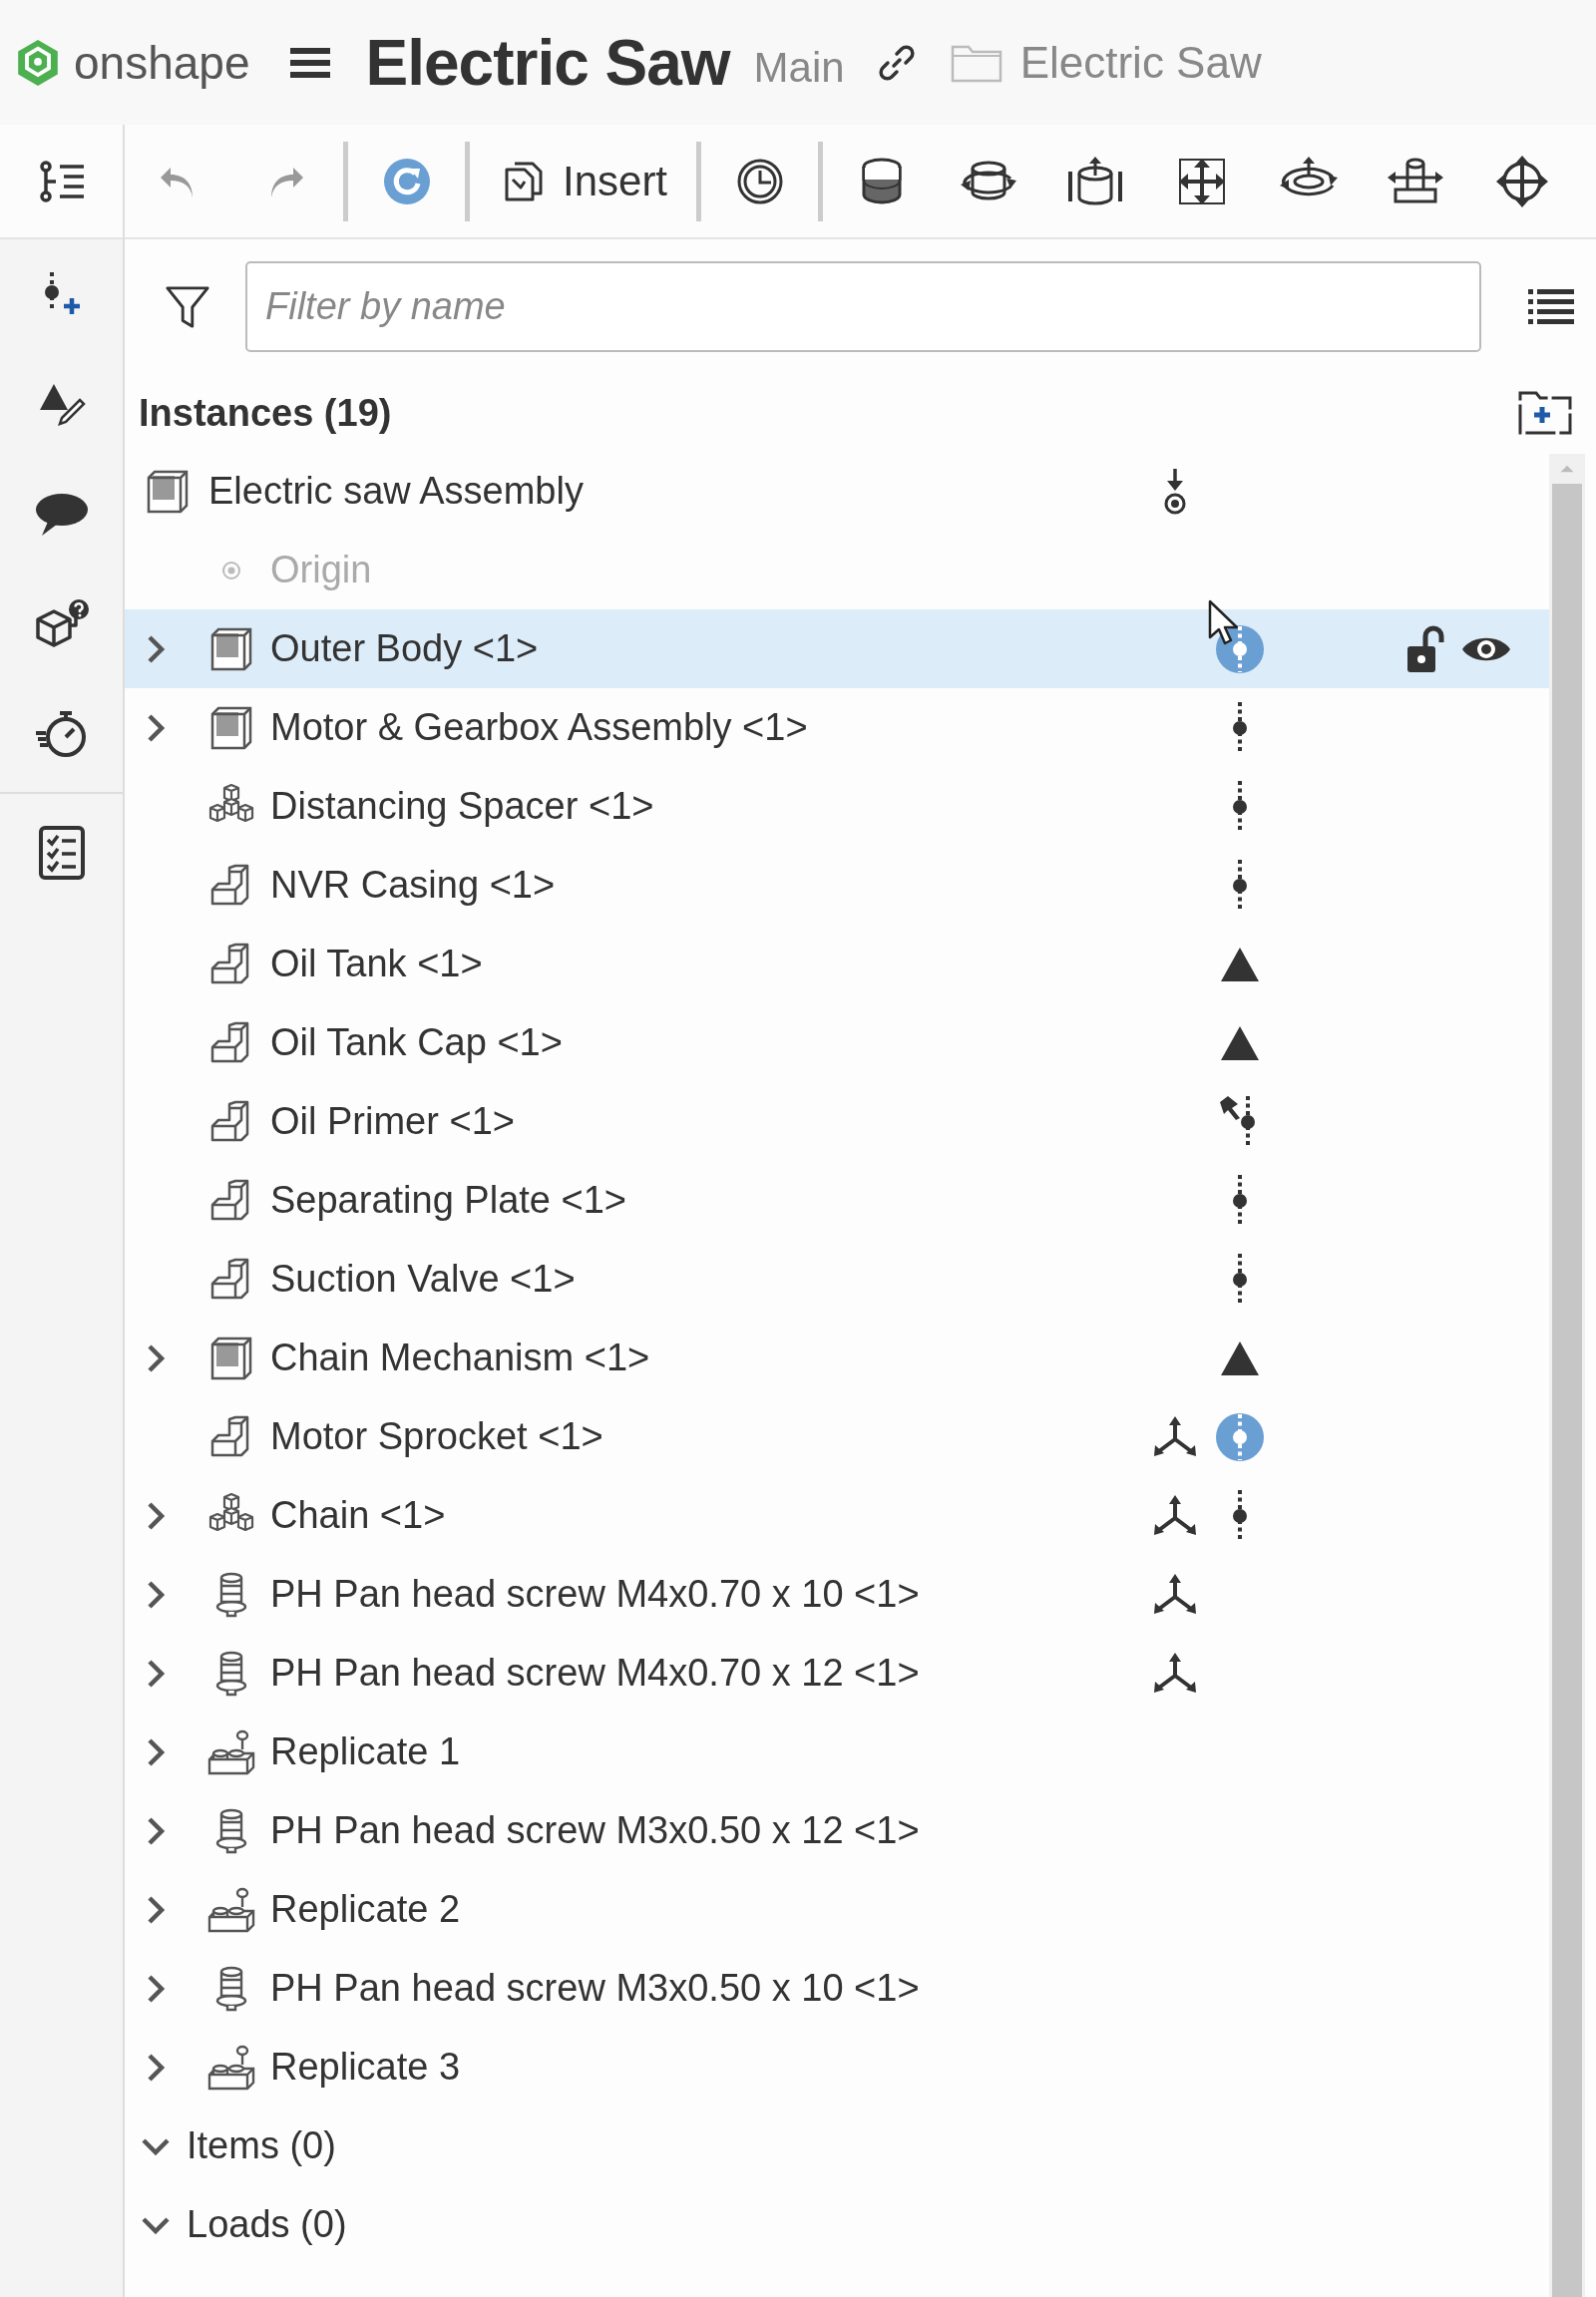  Describe the element at coordinates (539, 727) in the screenshot. I see `instance-name: Motor & Gearbox Assembly <1>` at that location.